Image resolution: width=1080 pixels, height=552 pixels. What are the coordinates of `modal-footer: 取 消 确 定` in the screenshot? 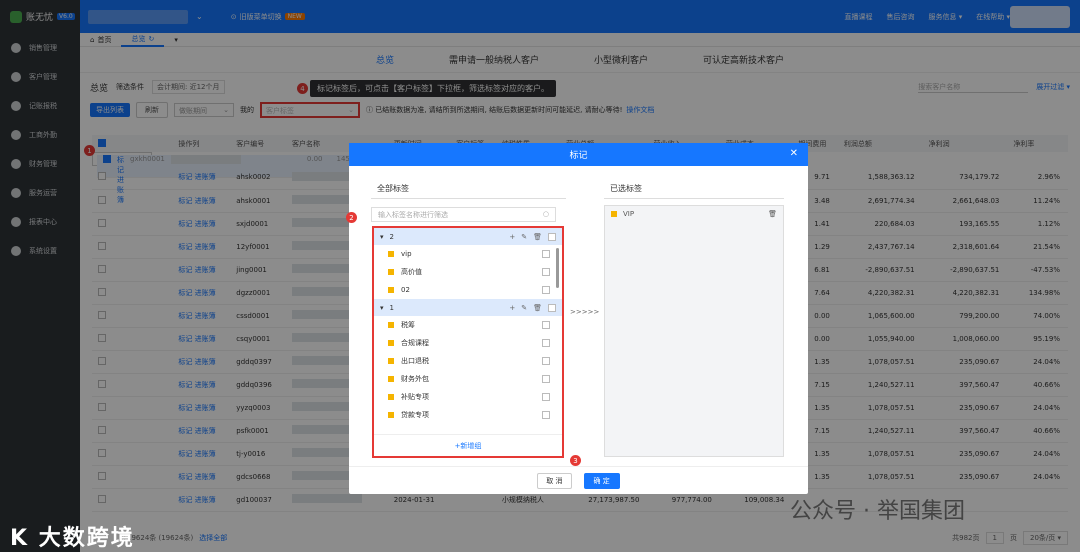 It's located at (578, 480).